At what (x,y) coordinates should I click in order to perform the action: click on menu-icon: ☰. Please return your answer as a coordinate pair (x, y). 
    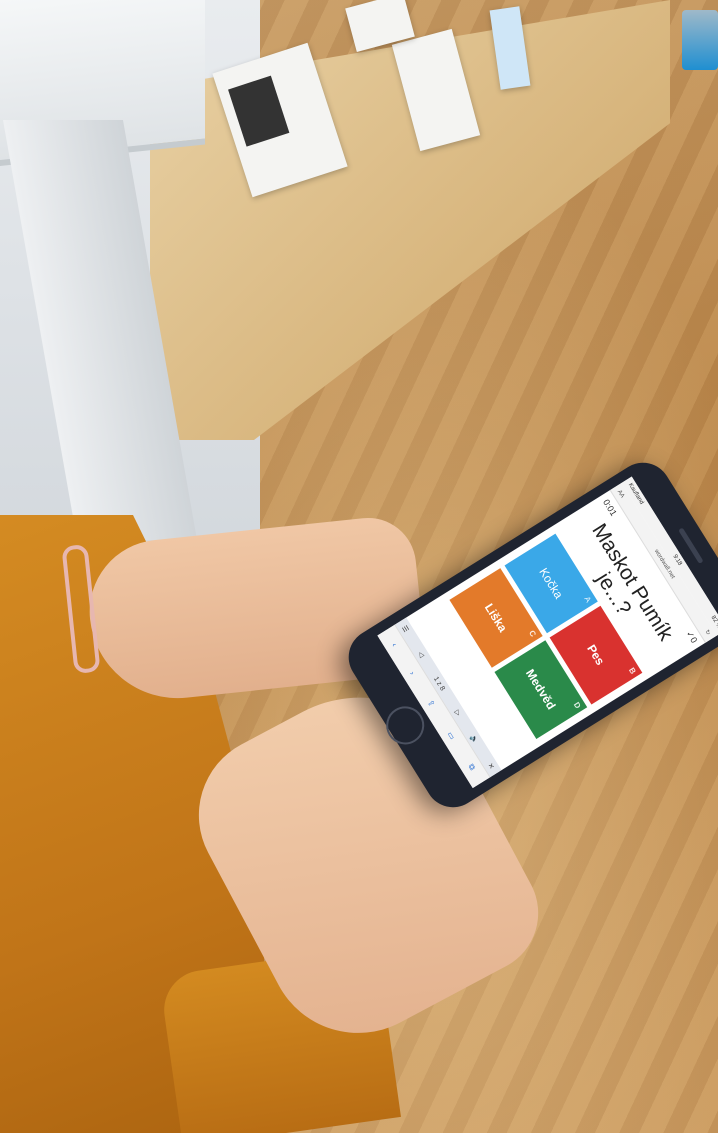
    Looking at the image, I should click on (405, 629).